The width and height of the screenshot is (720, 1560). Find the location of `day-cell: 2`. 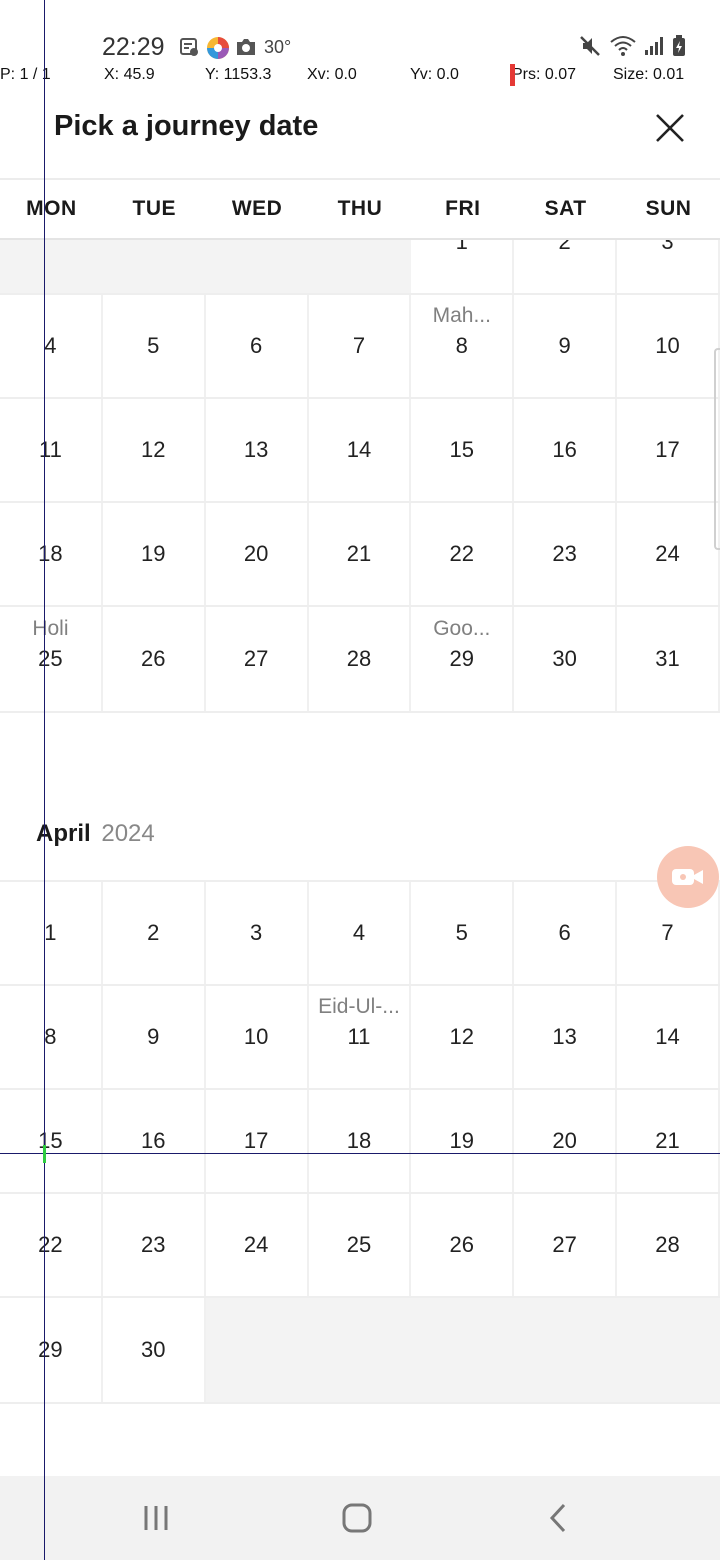

day-cell: 2 is located at coordinates (154, 933).